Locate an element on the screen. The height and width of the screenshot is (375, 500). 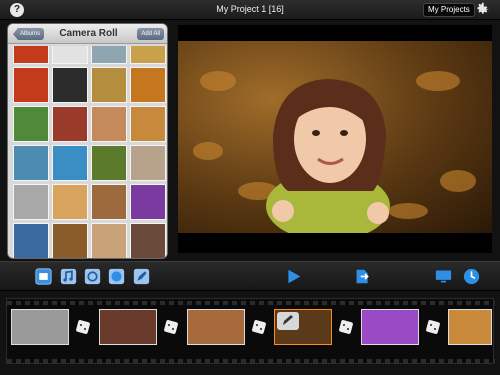
export-icon is located at coordinates (362, 276).